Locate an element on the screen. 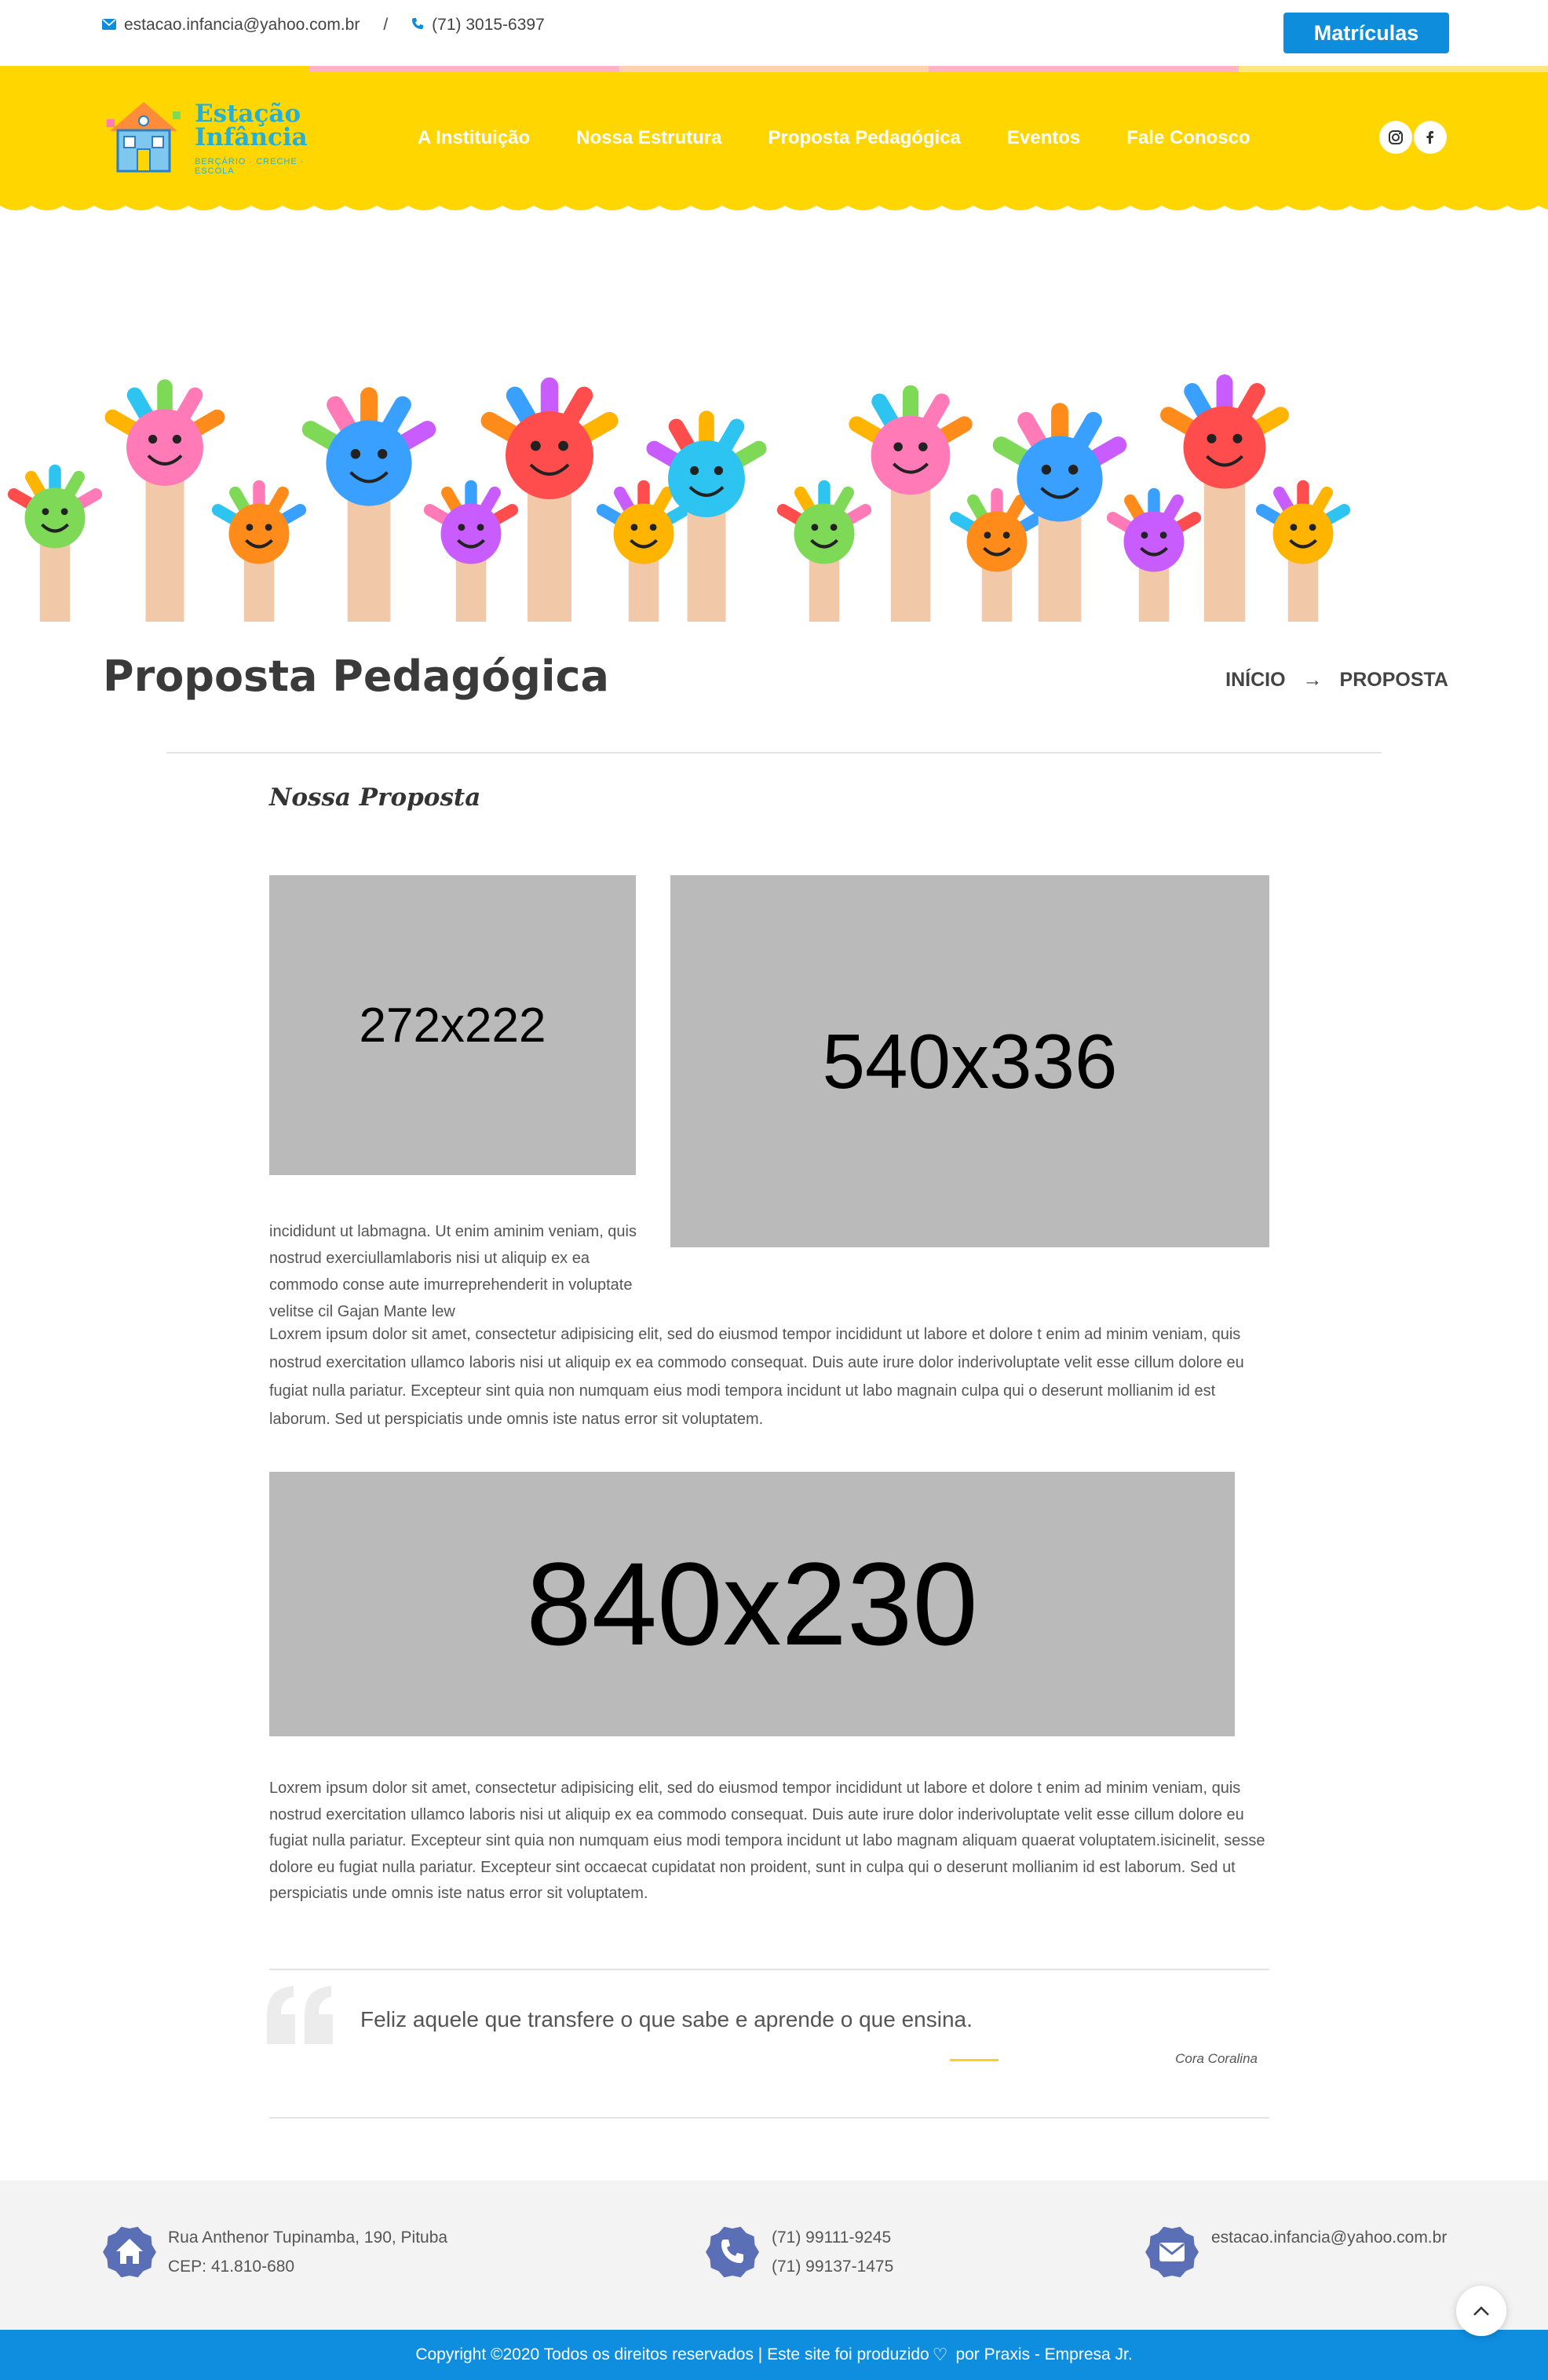 This screenshot has width=1548, height=2380. breadcrumb-arrow-icon: → is located at coordinates (1312, 680).